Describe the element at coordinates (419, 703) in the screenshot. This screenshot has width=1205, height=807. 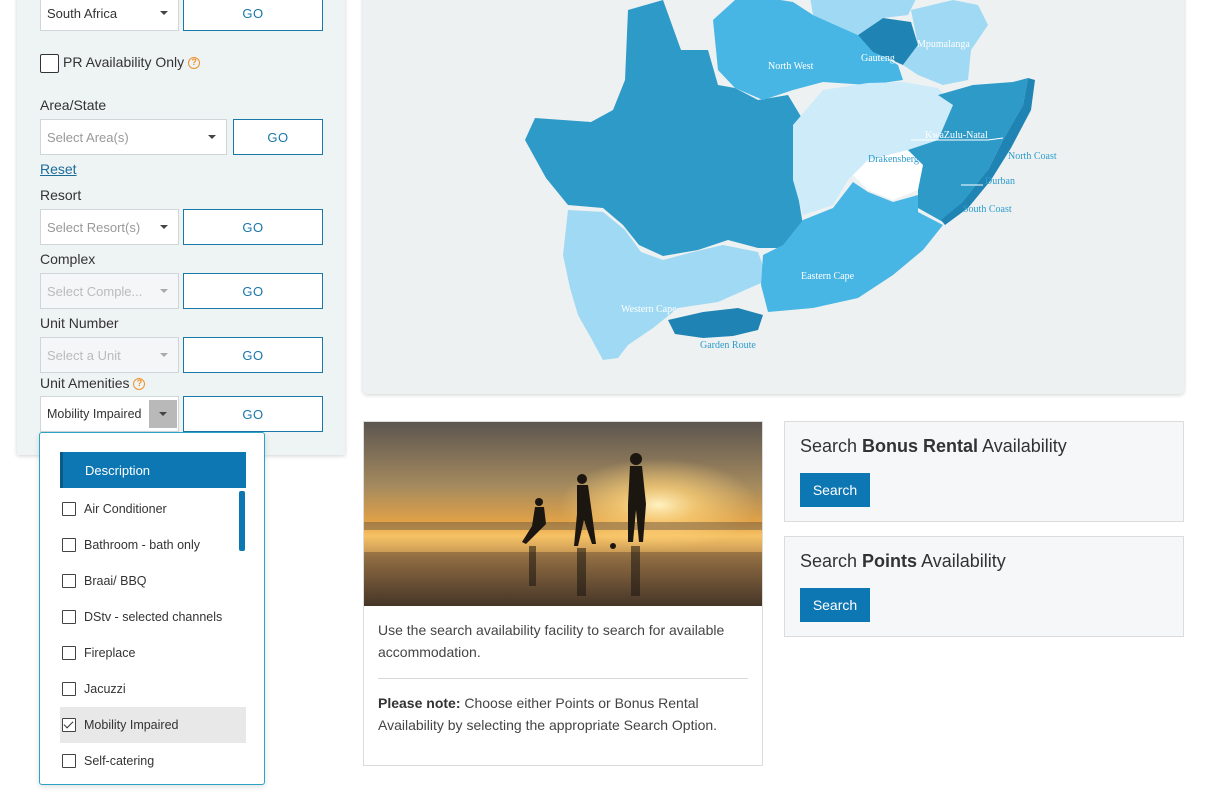
I see `note-label: Please note:` at that location.